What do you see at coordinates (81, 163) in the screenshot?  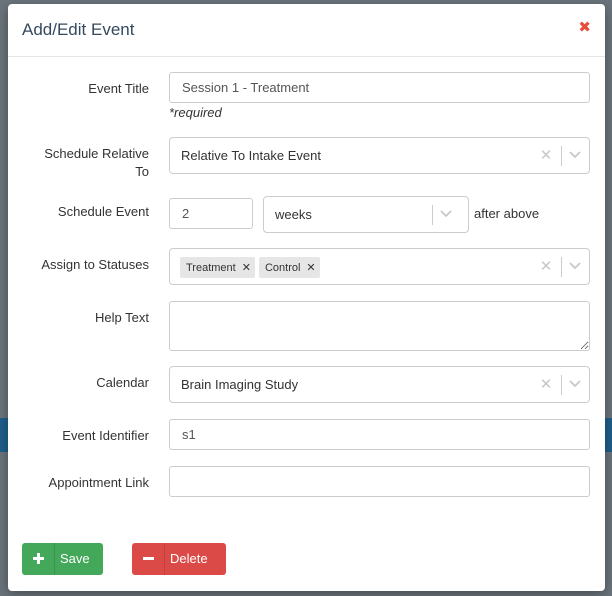 I see `schedule-relative-label: Schedule Relative To` at bounding box center [81, 163].